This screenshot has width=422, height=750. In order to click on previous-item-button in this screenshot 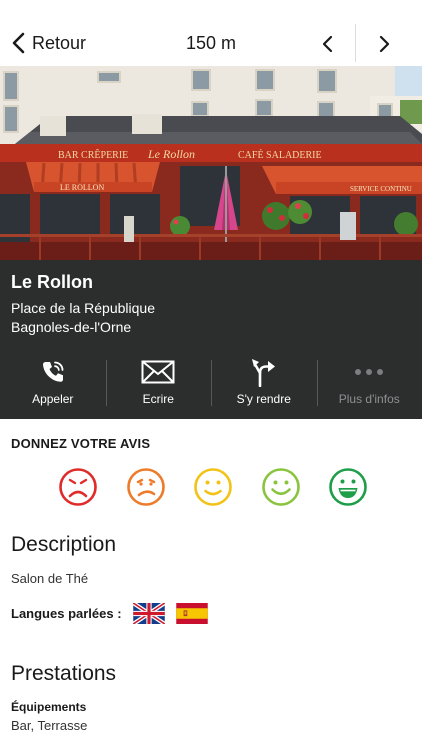, I will do `click(327, 44)`.